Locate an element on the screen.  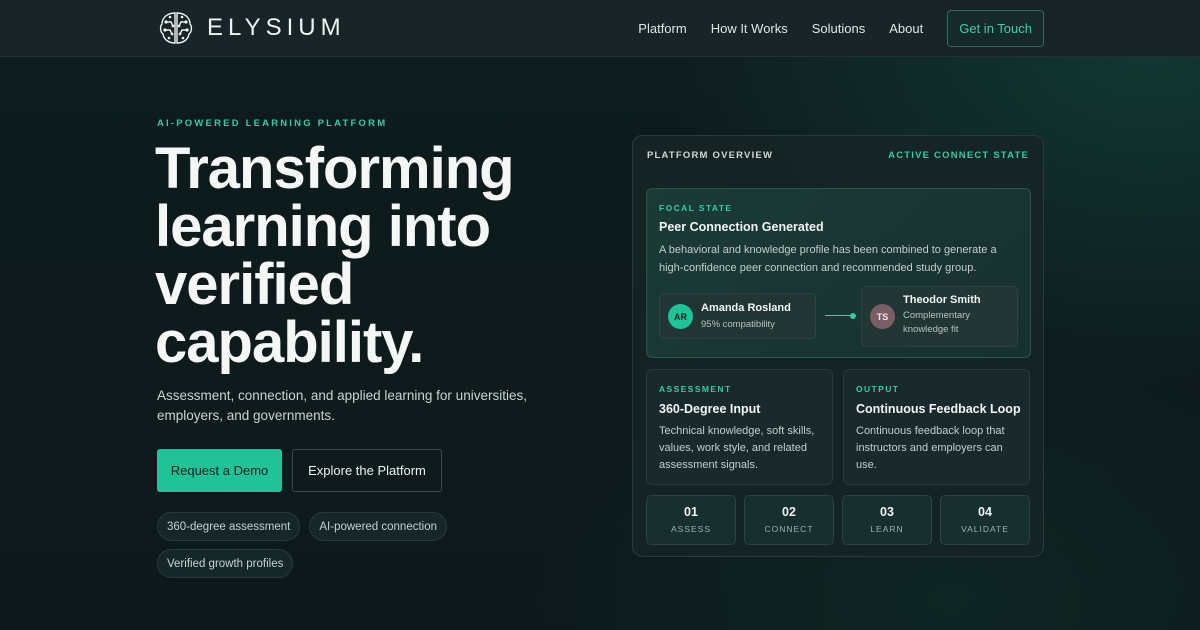
person-name: Theodor Smith is located at coordinates (942, 300).